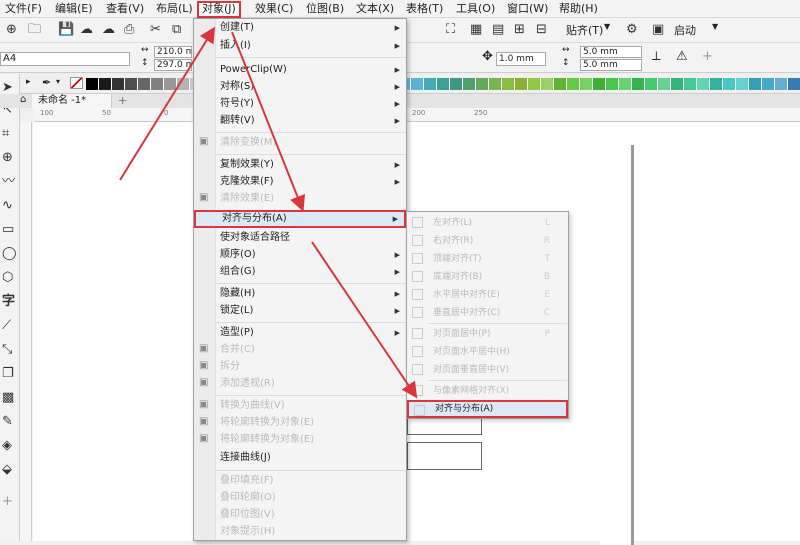  What do you see at coordinates (300, 294) in the screenshot?
I see `menu-item-19: 隐藏(H) ▶` at bounding box center [300, 294].